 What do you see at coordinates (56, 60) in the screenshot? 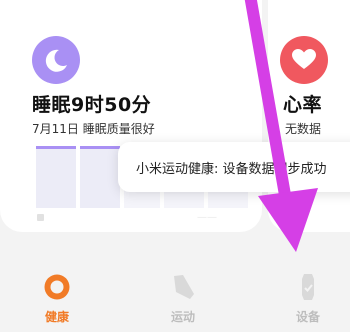
I see `moon-icon` at bounding box center [56, 60].